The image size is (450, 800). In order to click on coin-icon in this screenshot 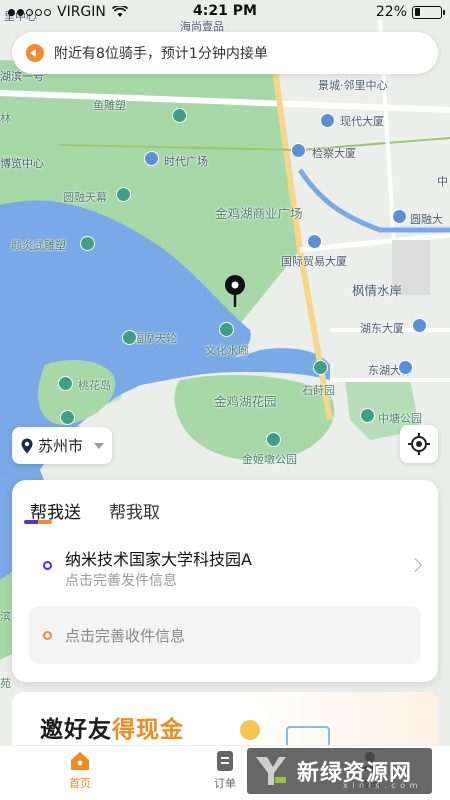, I will do `click(250, 730)`.